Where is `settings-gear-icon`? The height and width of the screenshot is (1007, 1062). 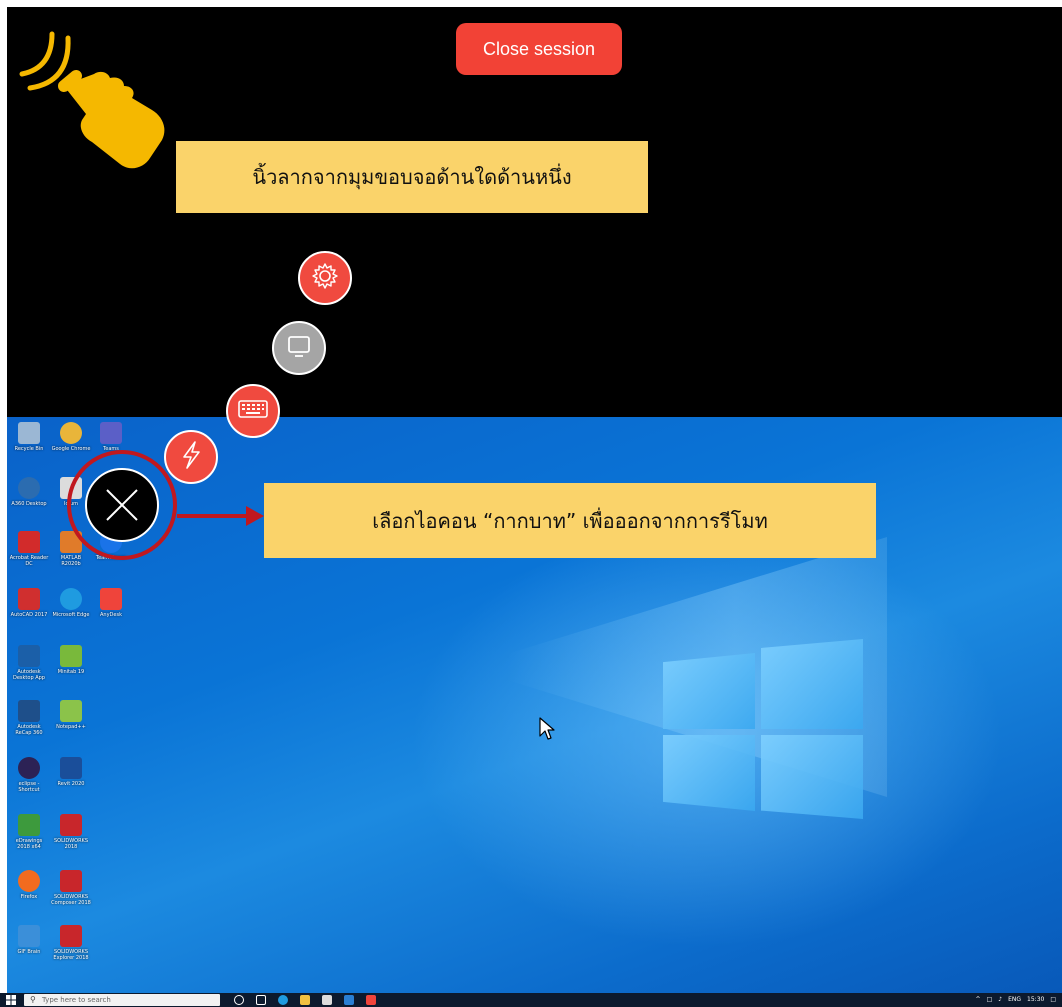
settings-gear-icon is located at coordinates (325, 278).